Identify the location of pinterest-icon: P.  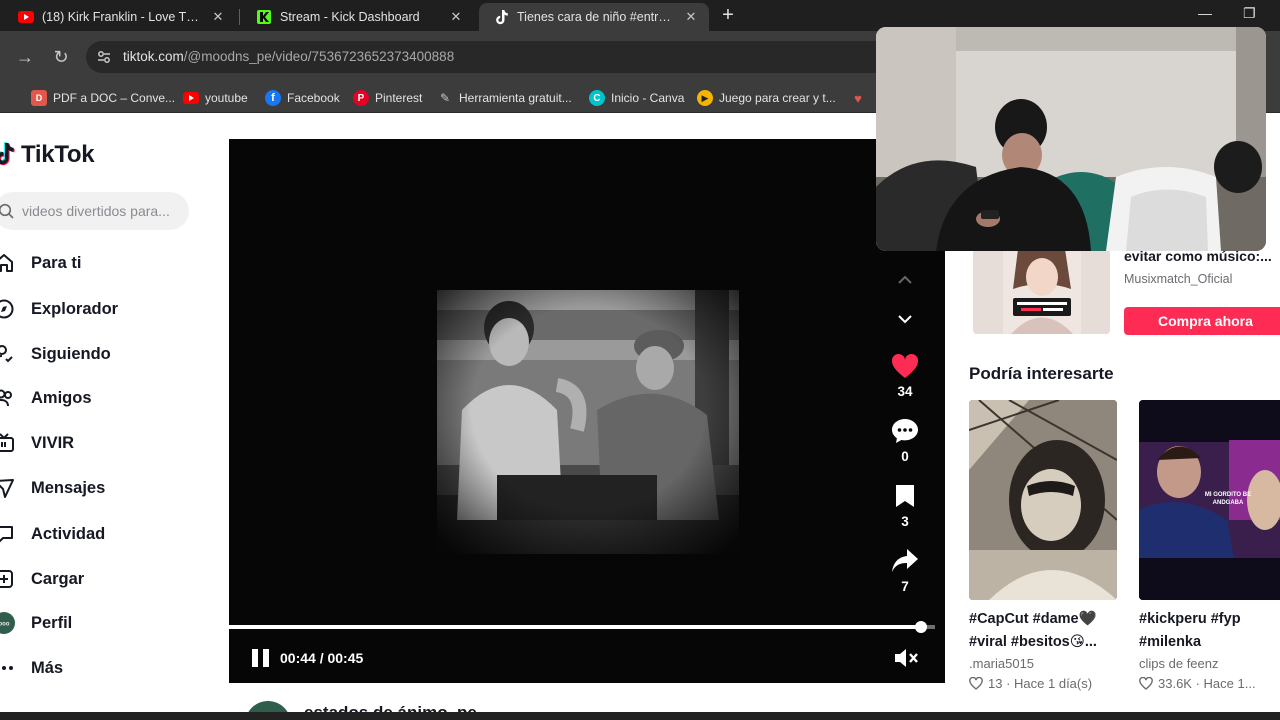
(361, 98).